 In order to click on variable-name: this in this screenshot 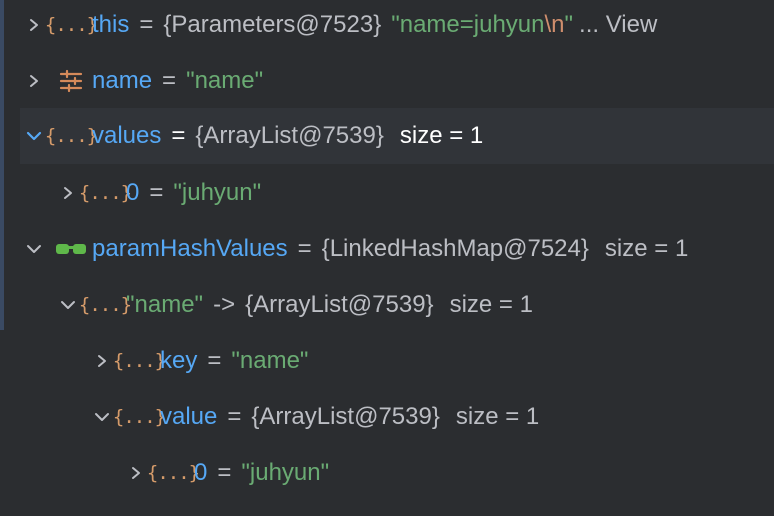, I will do `click(111, 24)`.